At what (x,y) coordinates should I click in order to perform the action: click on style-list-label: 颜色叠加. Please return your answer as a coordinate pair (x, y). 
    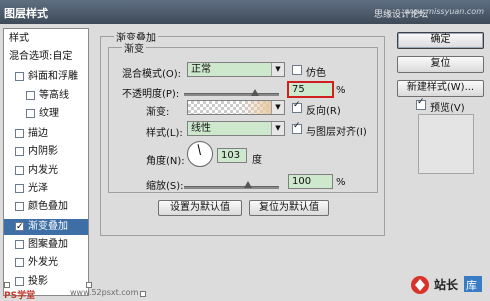
    Looking at the image, I should click on (48, 206).